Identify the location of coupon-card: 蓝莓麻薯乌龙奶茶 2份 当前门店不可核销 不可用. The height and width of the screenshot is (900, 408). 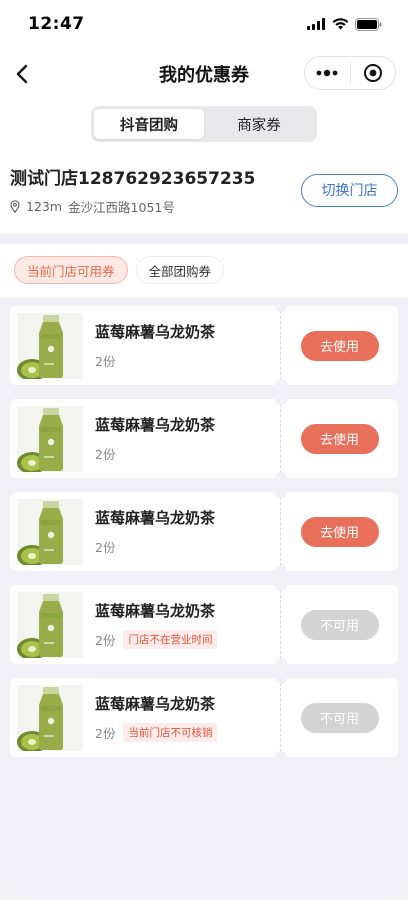
(204, 717).